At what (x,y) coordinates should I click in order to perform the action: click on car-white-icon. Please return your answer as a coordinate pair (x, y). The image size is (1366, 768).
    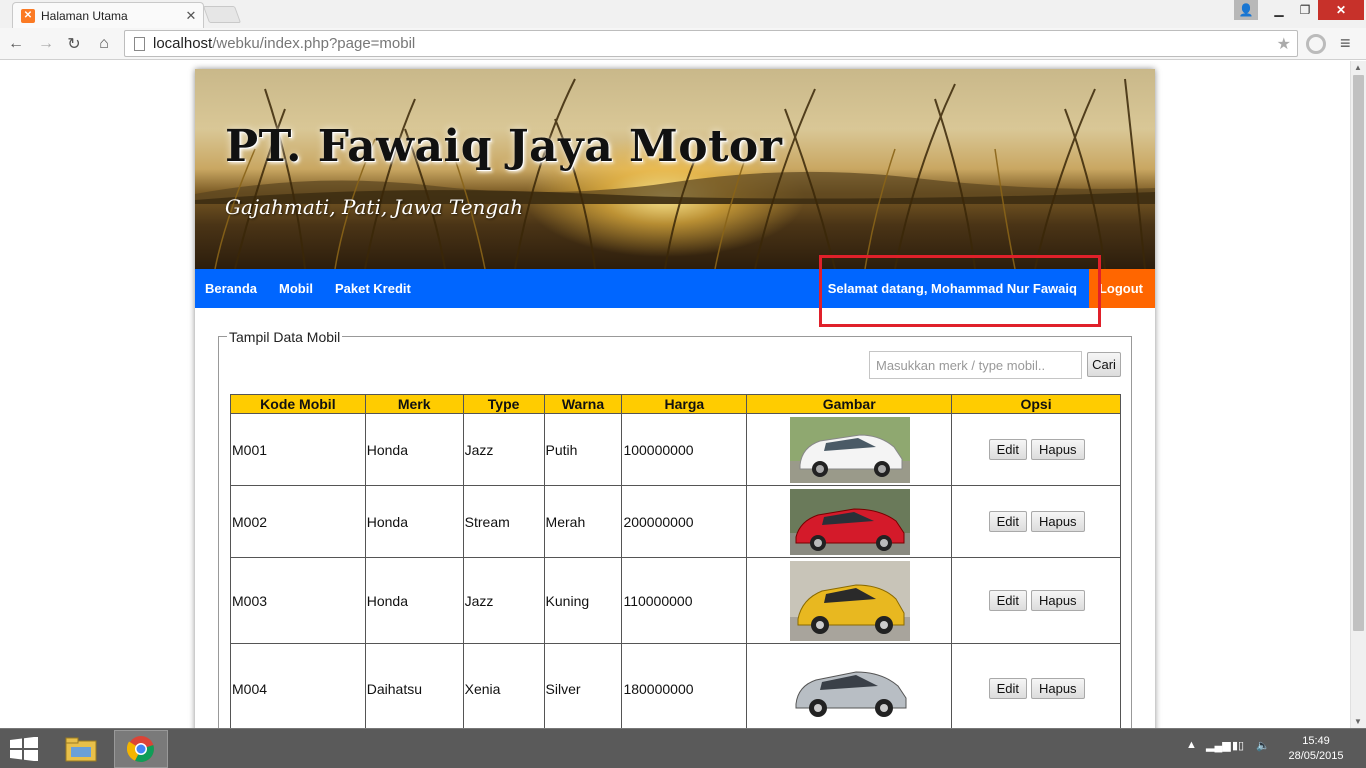
    Looking at the image, I should click on (849, 449).